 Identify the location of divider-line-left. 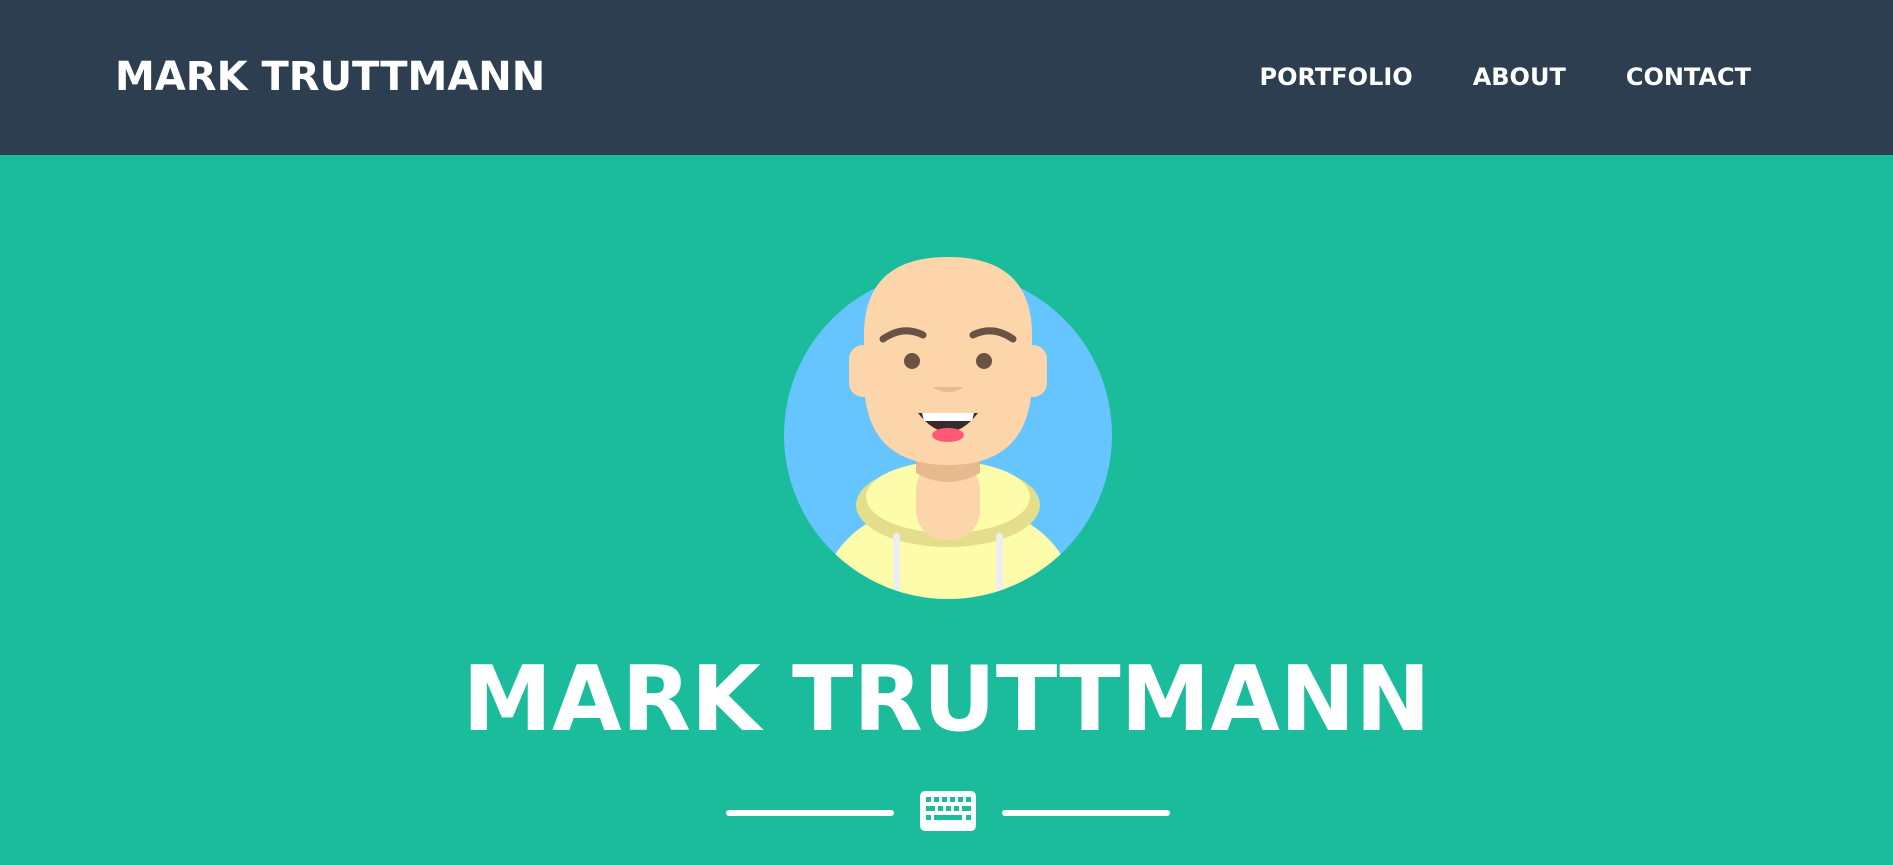
(810, 813).